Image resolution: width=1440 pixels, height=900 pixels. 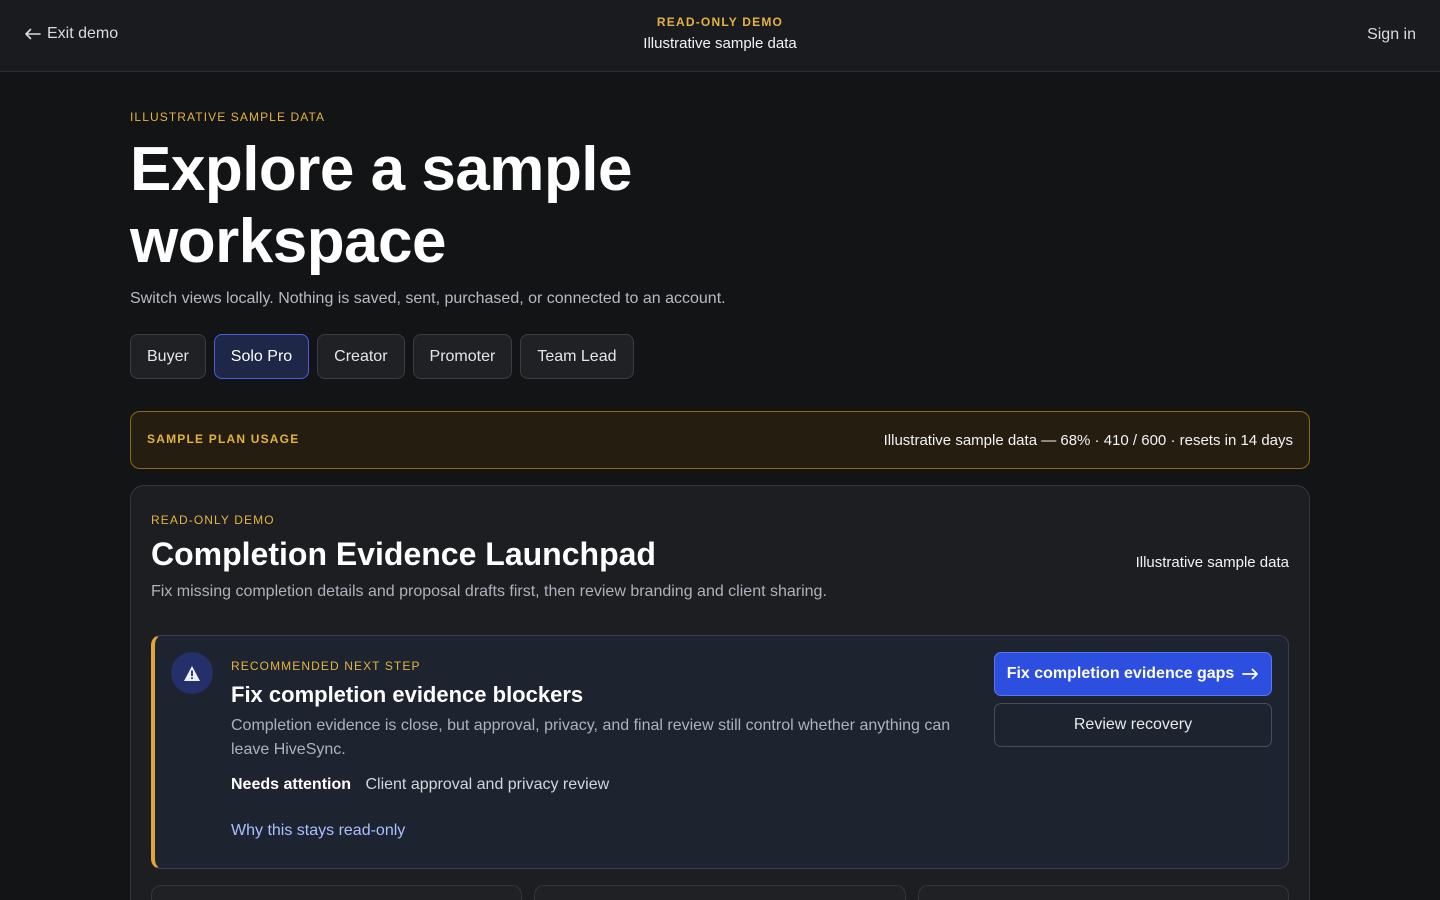 I want to click on fix-evidence-gaps-button: Fix completion evidence gaps, so click(x=1133, y=674).